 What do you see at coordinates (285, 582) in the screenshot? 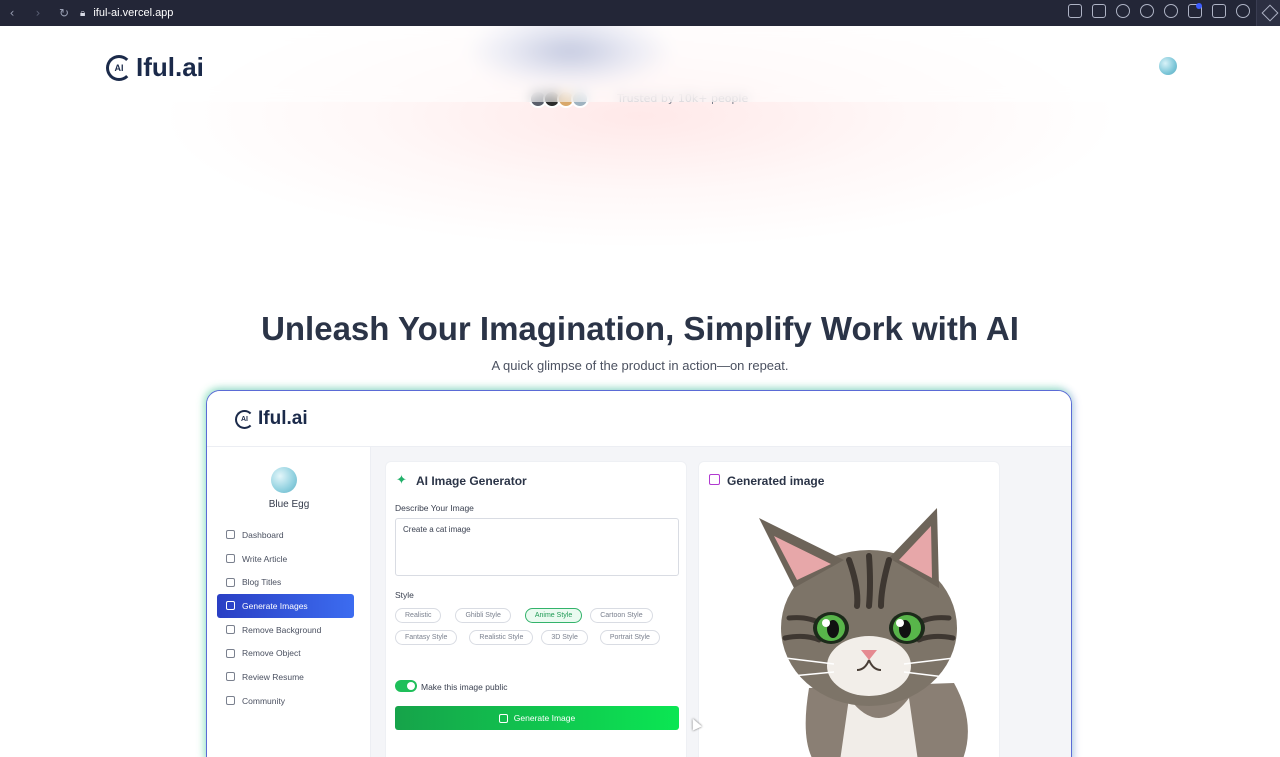
I see `sidebar-item-blog-titles: Blog Titles` at bounding box center [285, 582].